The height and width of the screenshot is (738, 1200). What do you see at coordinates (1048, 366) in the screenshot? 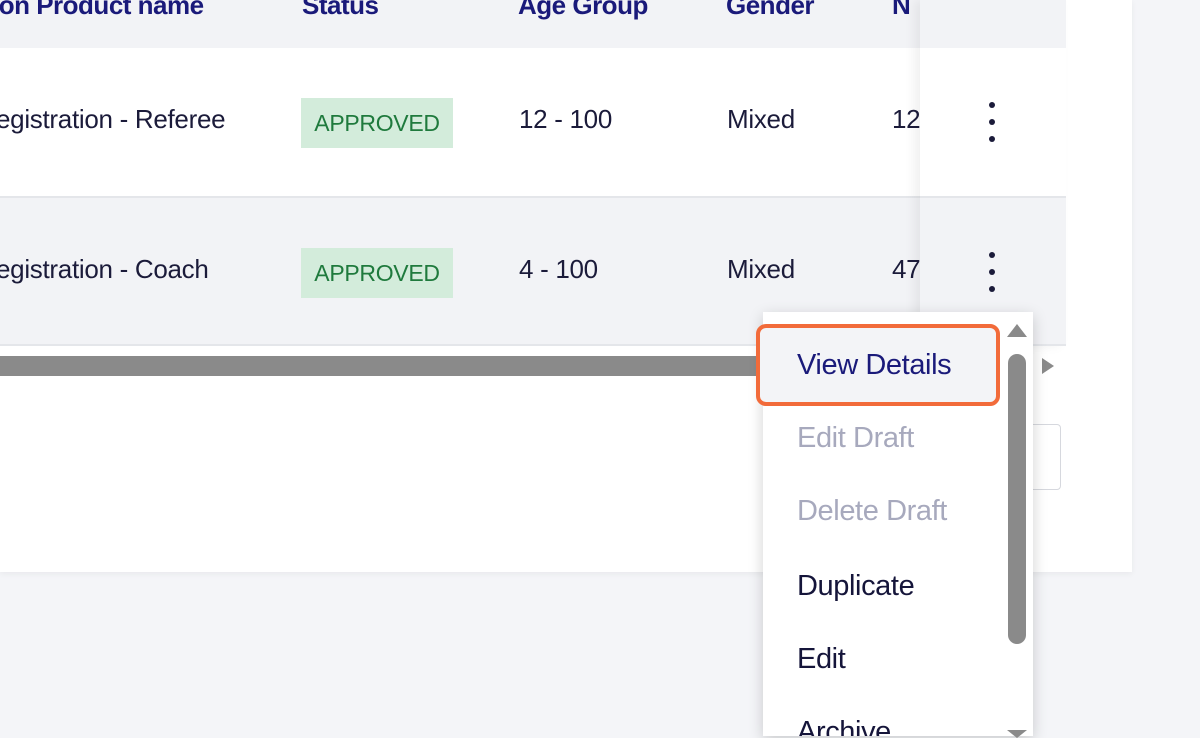
I see `arrow-right-icon` at bounding box center [1048, 366].